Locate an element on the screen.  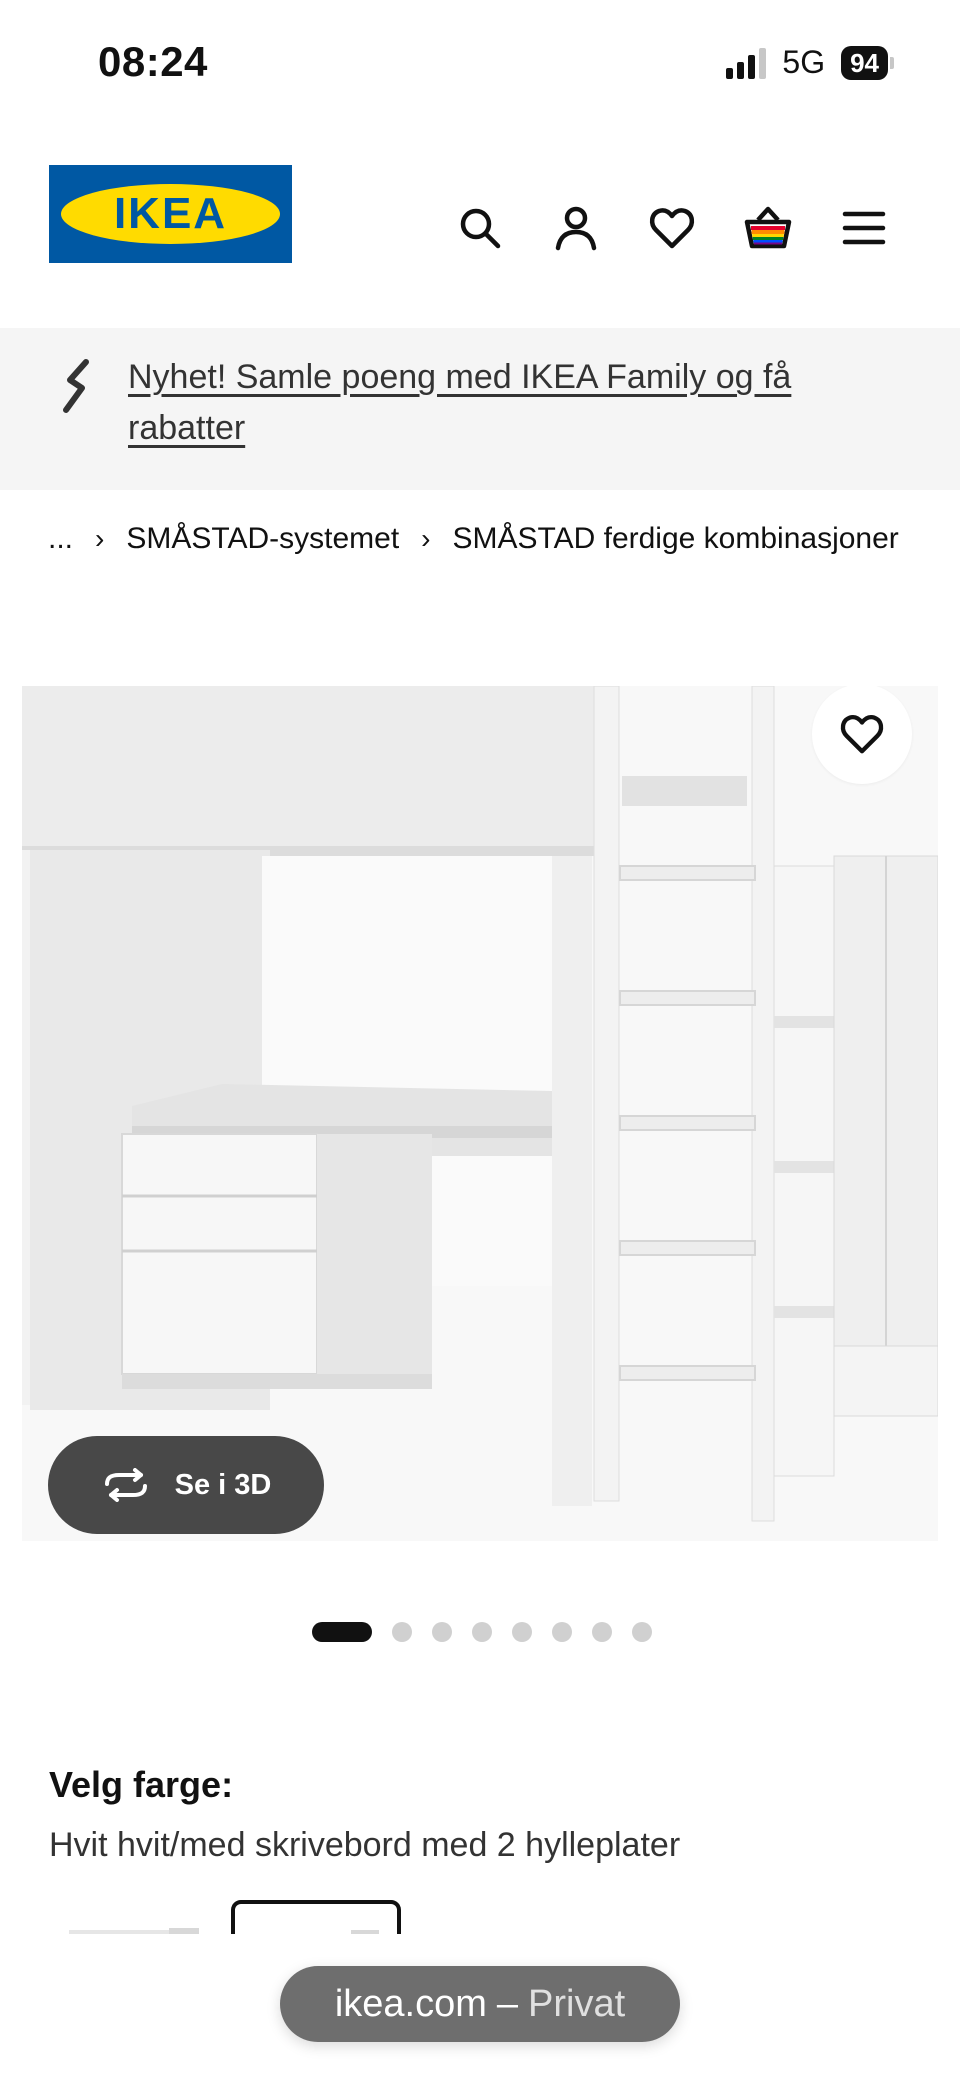
logo-text: IKEA is located at coordinates (170, 213).